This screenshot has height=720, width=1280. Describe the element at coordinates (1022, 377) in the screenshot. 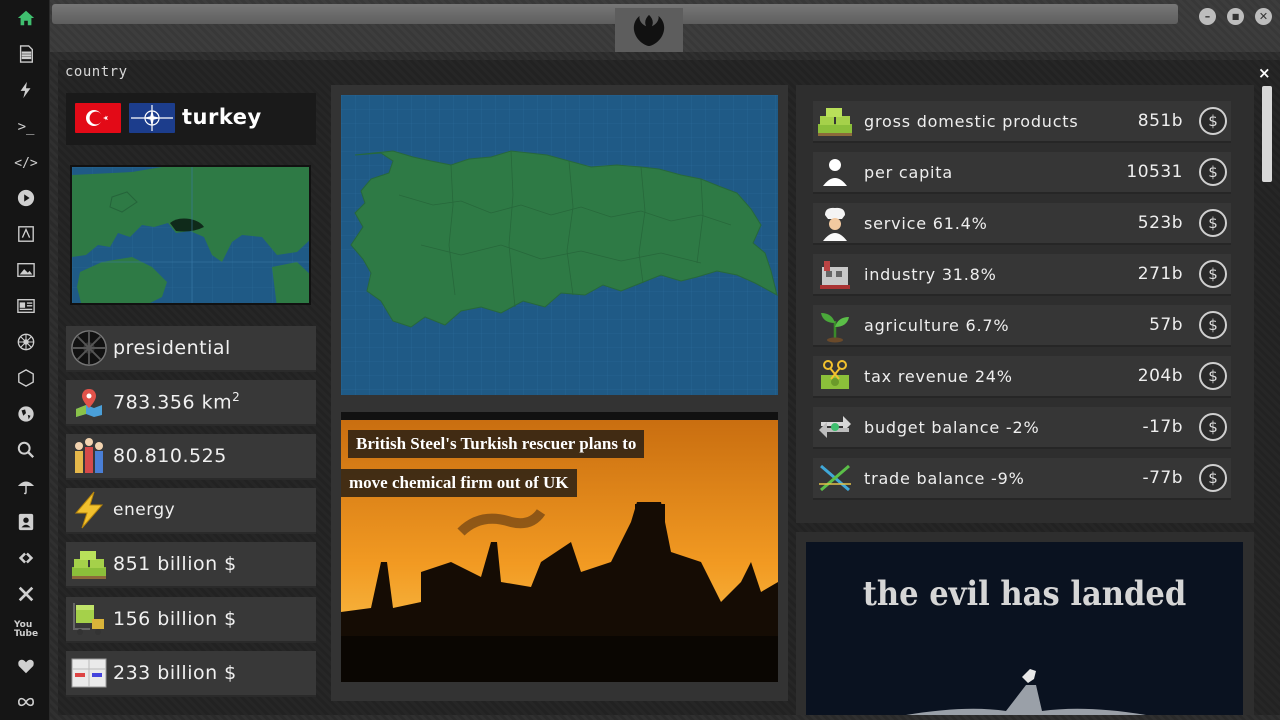

I see `economy-row: tax revenue 24% 204b $` at that location.